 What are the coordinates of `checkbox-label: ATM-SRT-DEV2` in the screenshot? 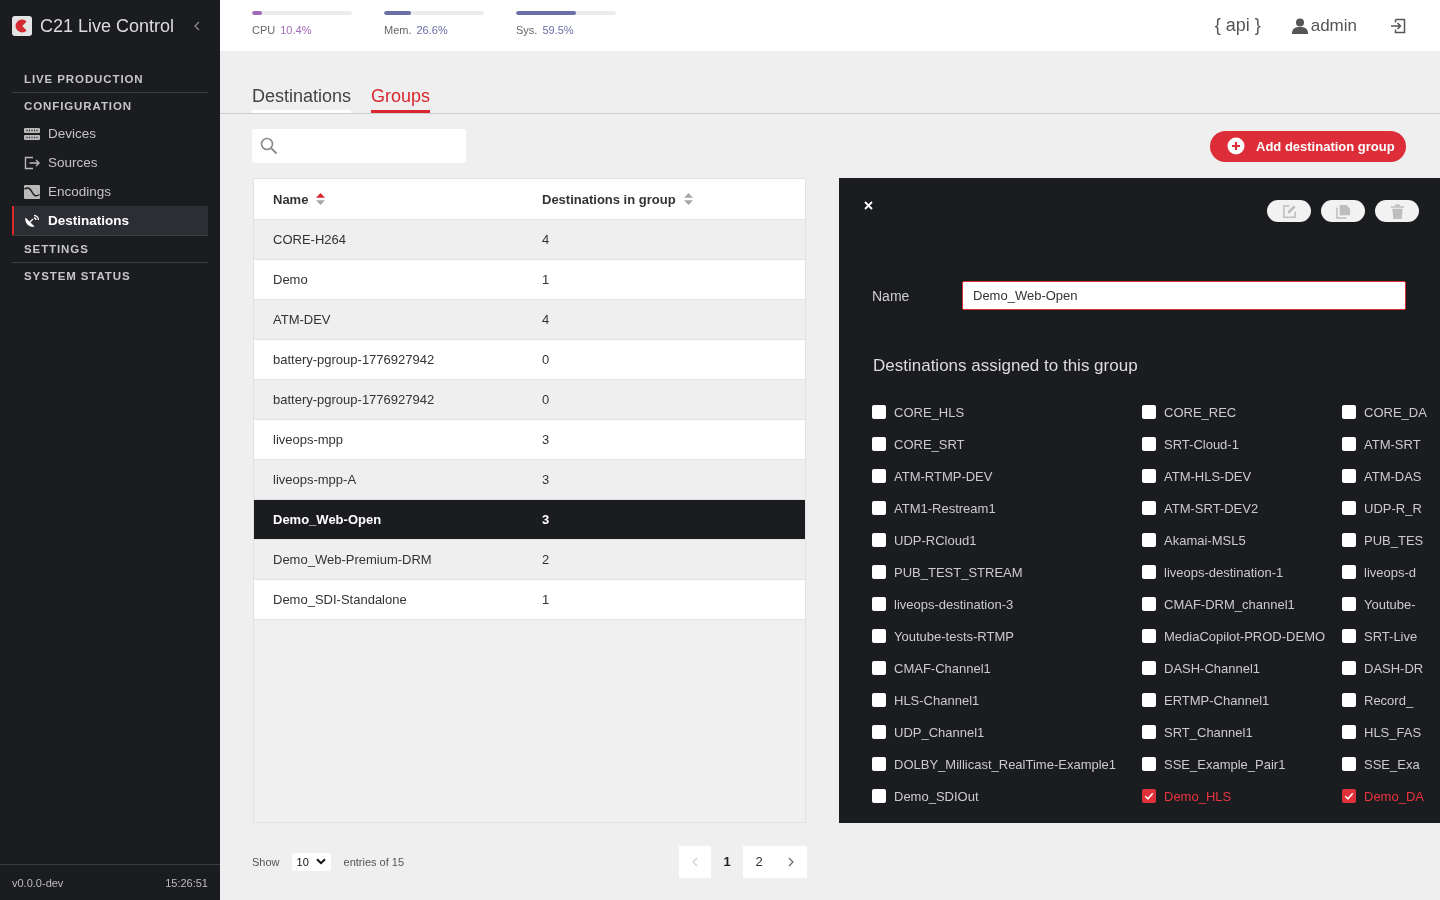 It's located at (1211, 508).